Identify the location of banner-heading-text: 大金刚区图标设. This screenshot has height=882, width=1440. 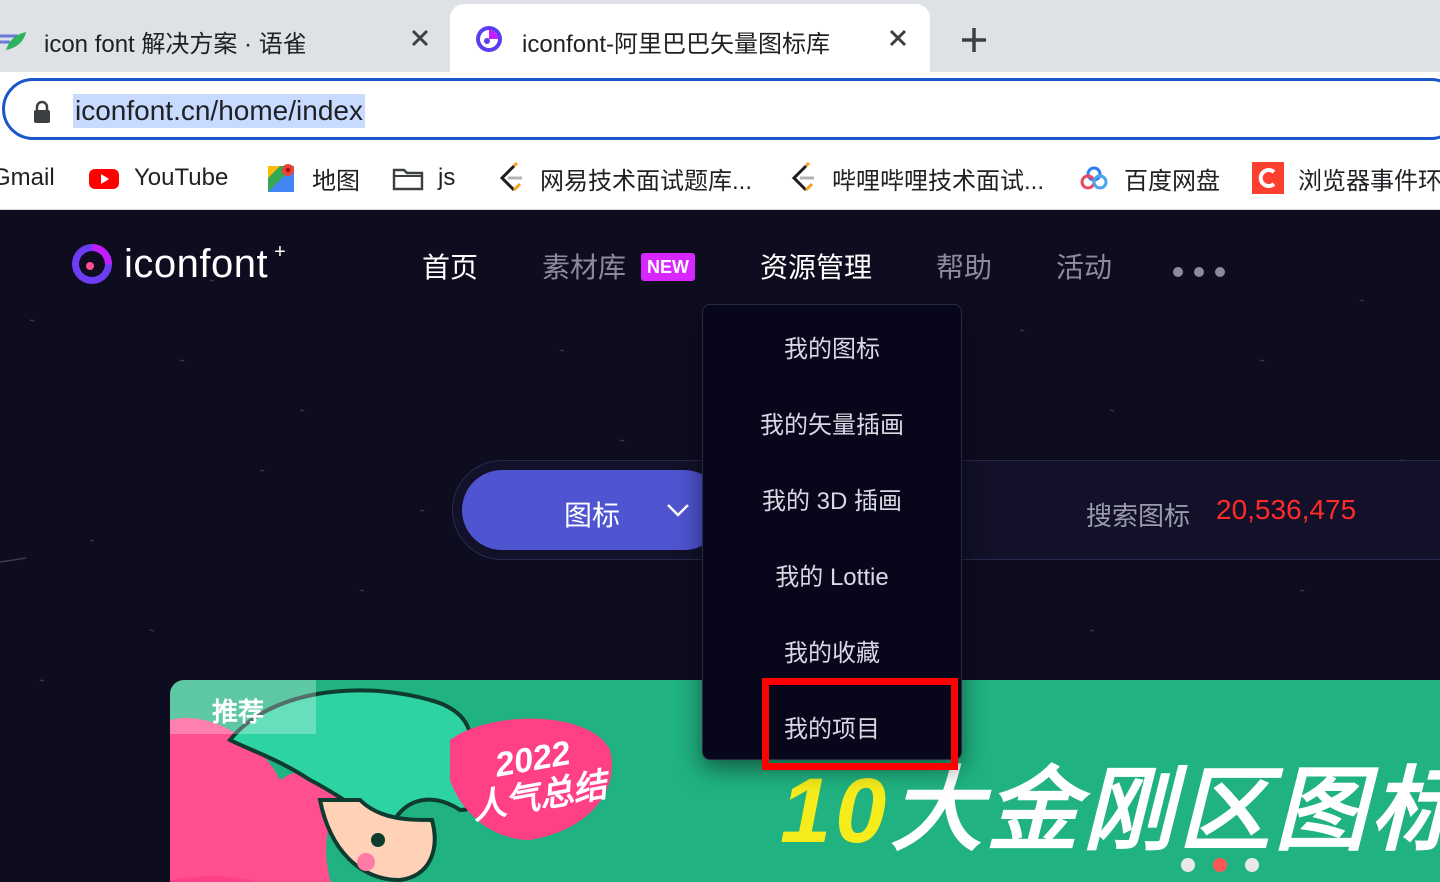
(1165, 811).